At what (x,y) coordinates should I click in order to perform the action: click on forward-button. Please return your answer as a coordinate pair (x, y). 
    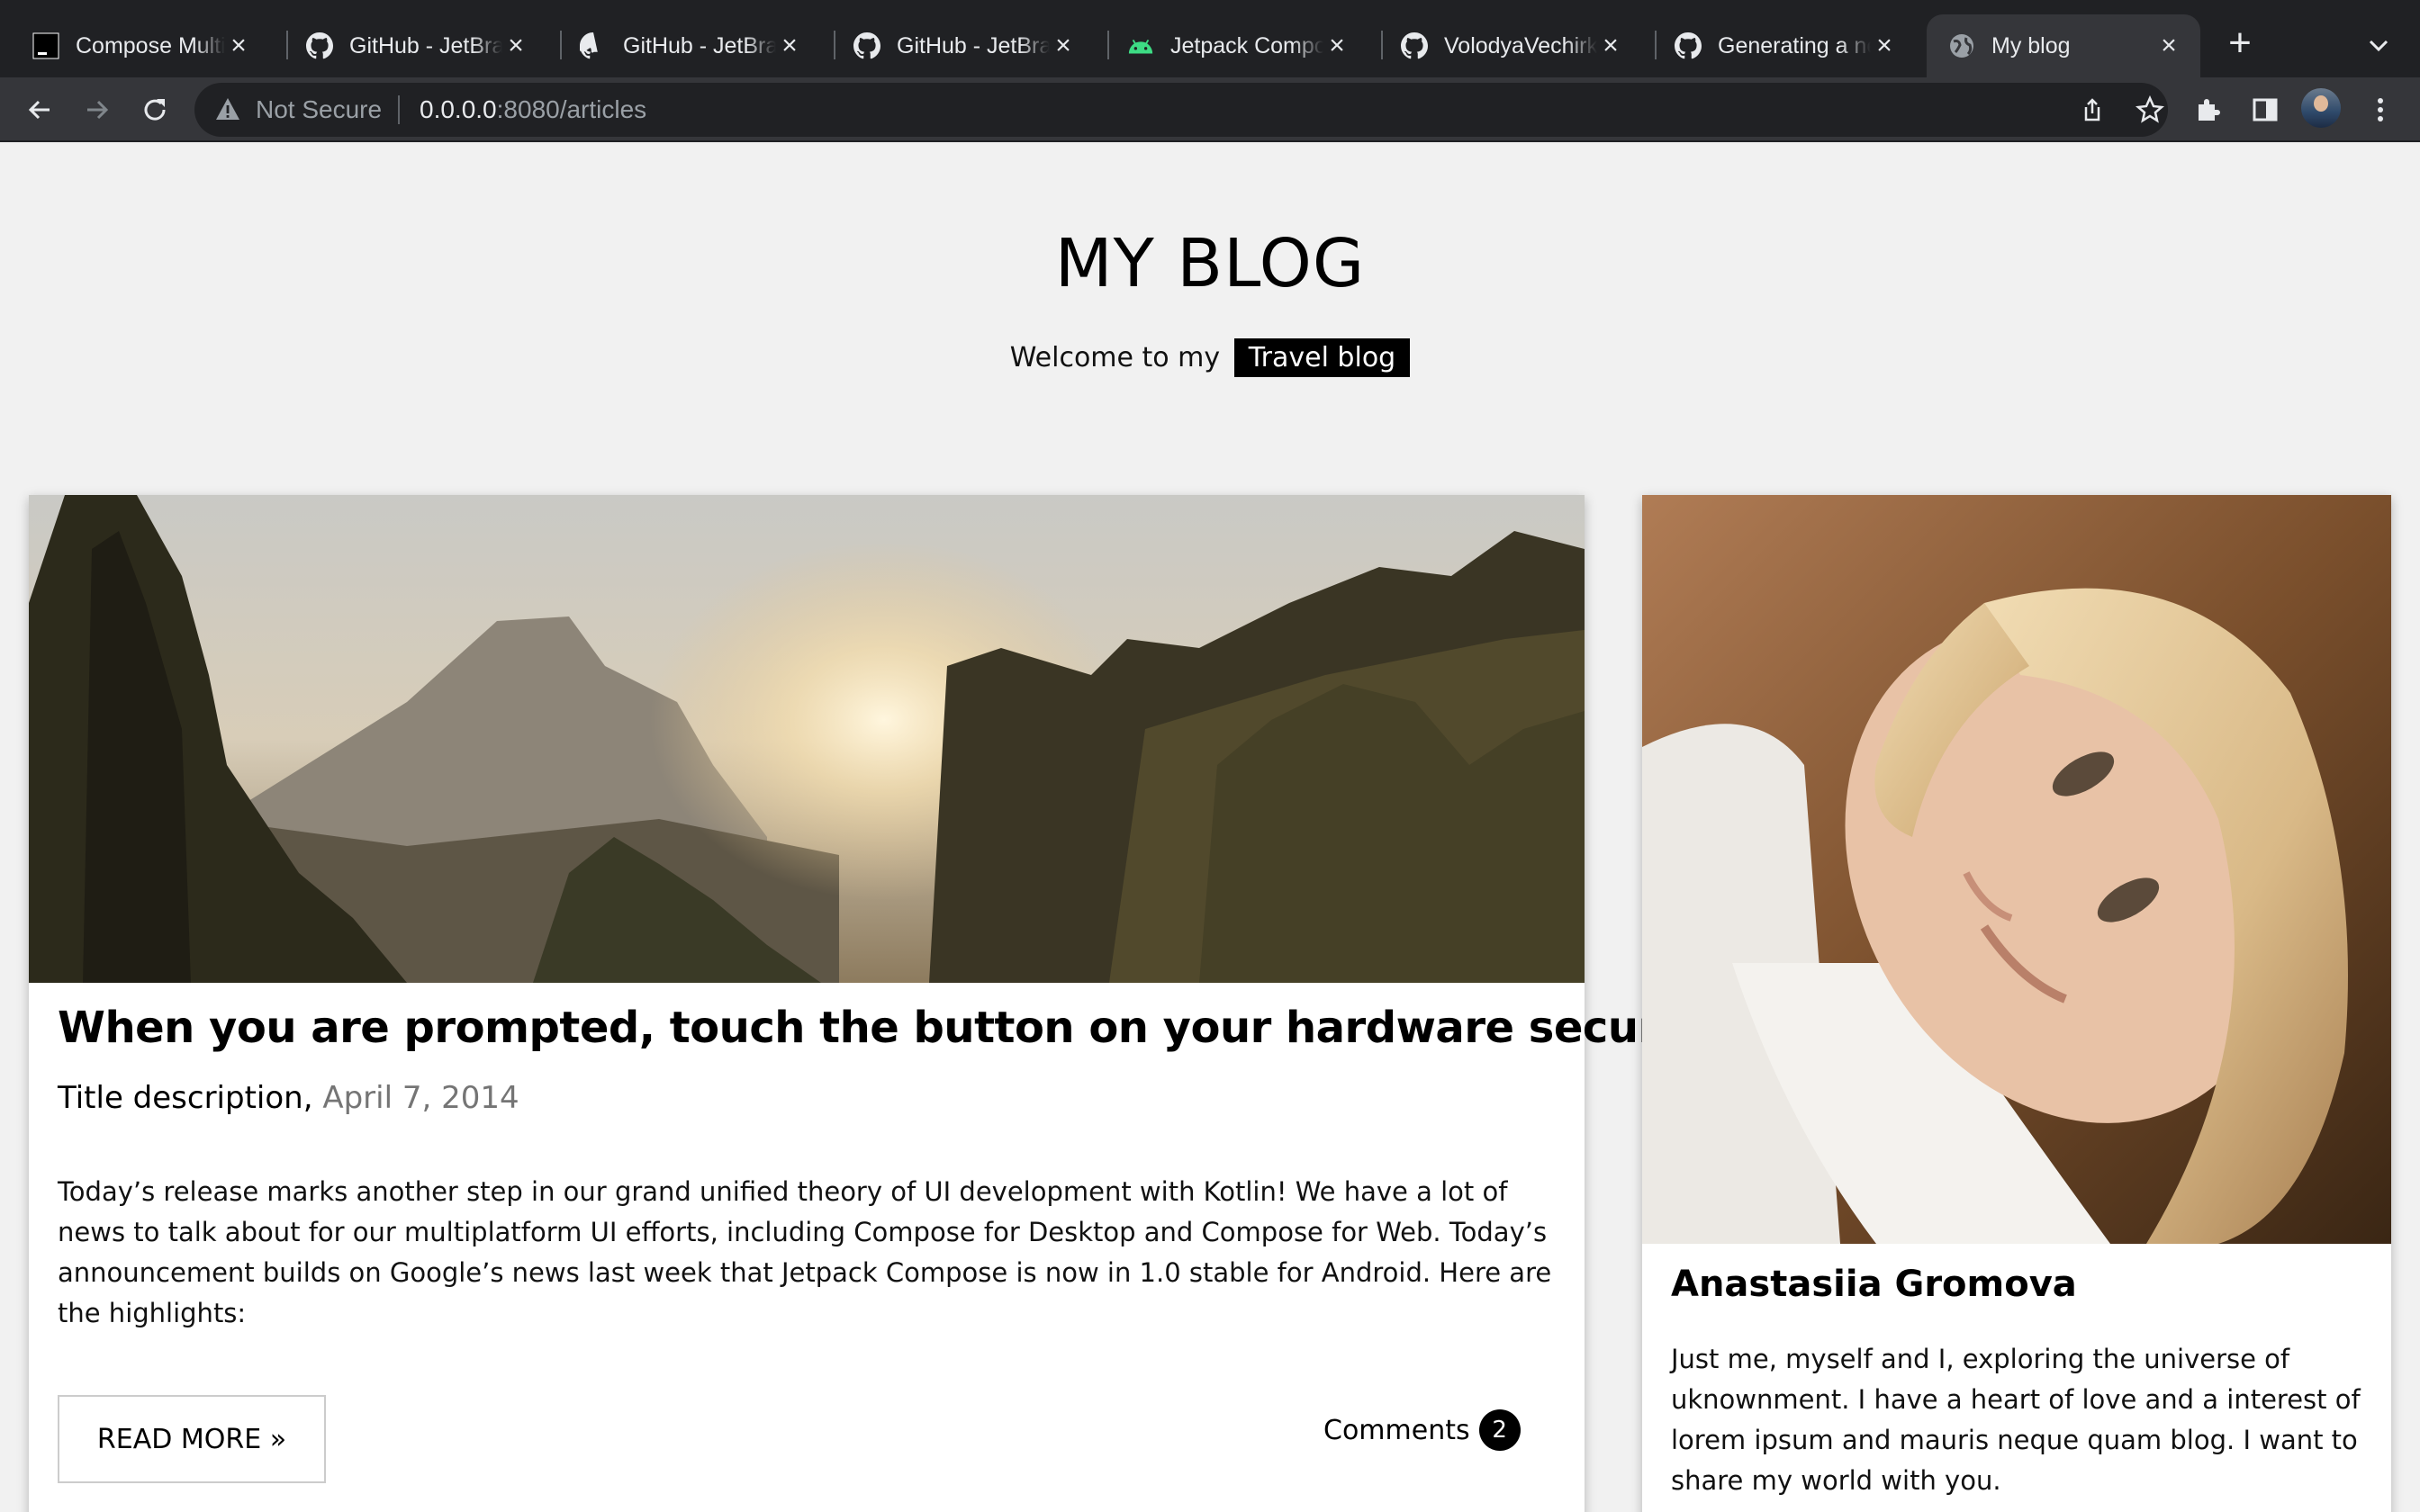
    Looking at the image, I should click on (97, 110).